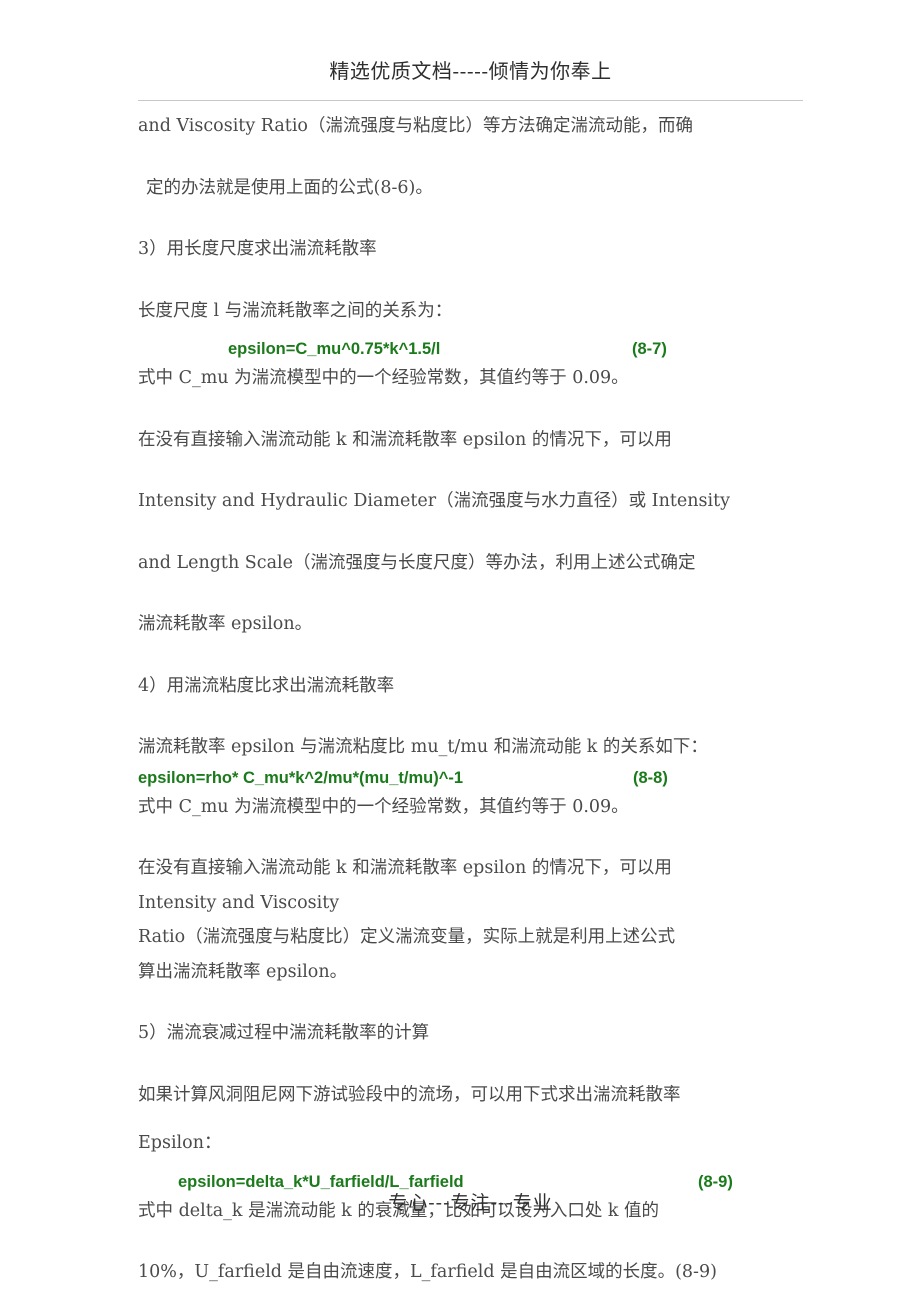 This screenshot has width=920, height=1302. I want to click on formula-8-7-row: epsilon=C_mu^0.75*k^1.5/l (8-7), so click(470, 349).